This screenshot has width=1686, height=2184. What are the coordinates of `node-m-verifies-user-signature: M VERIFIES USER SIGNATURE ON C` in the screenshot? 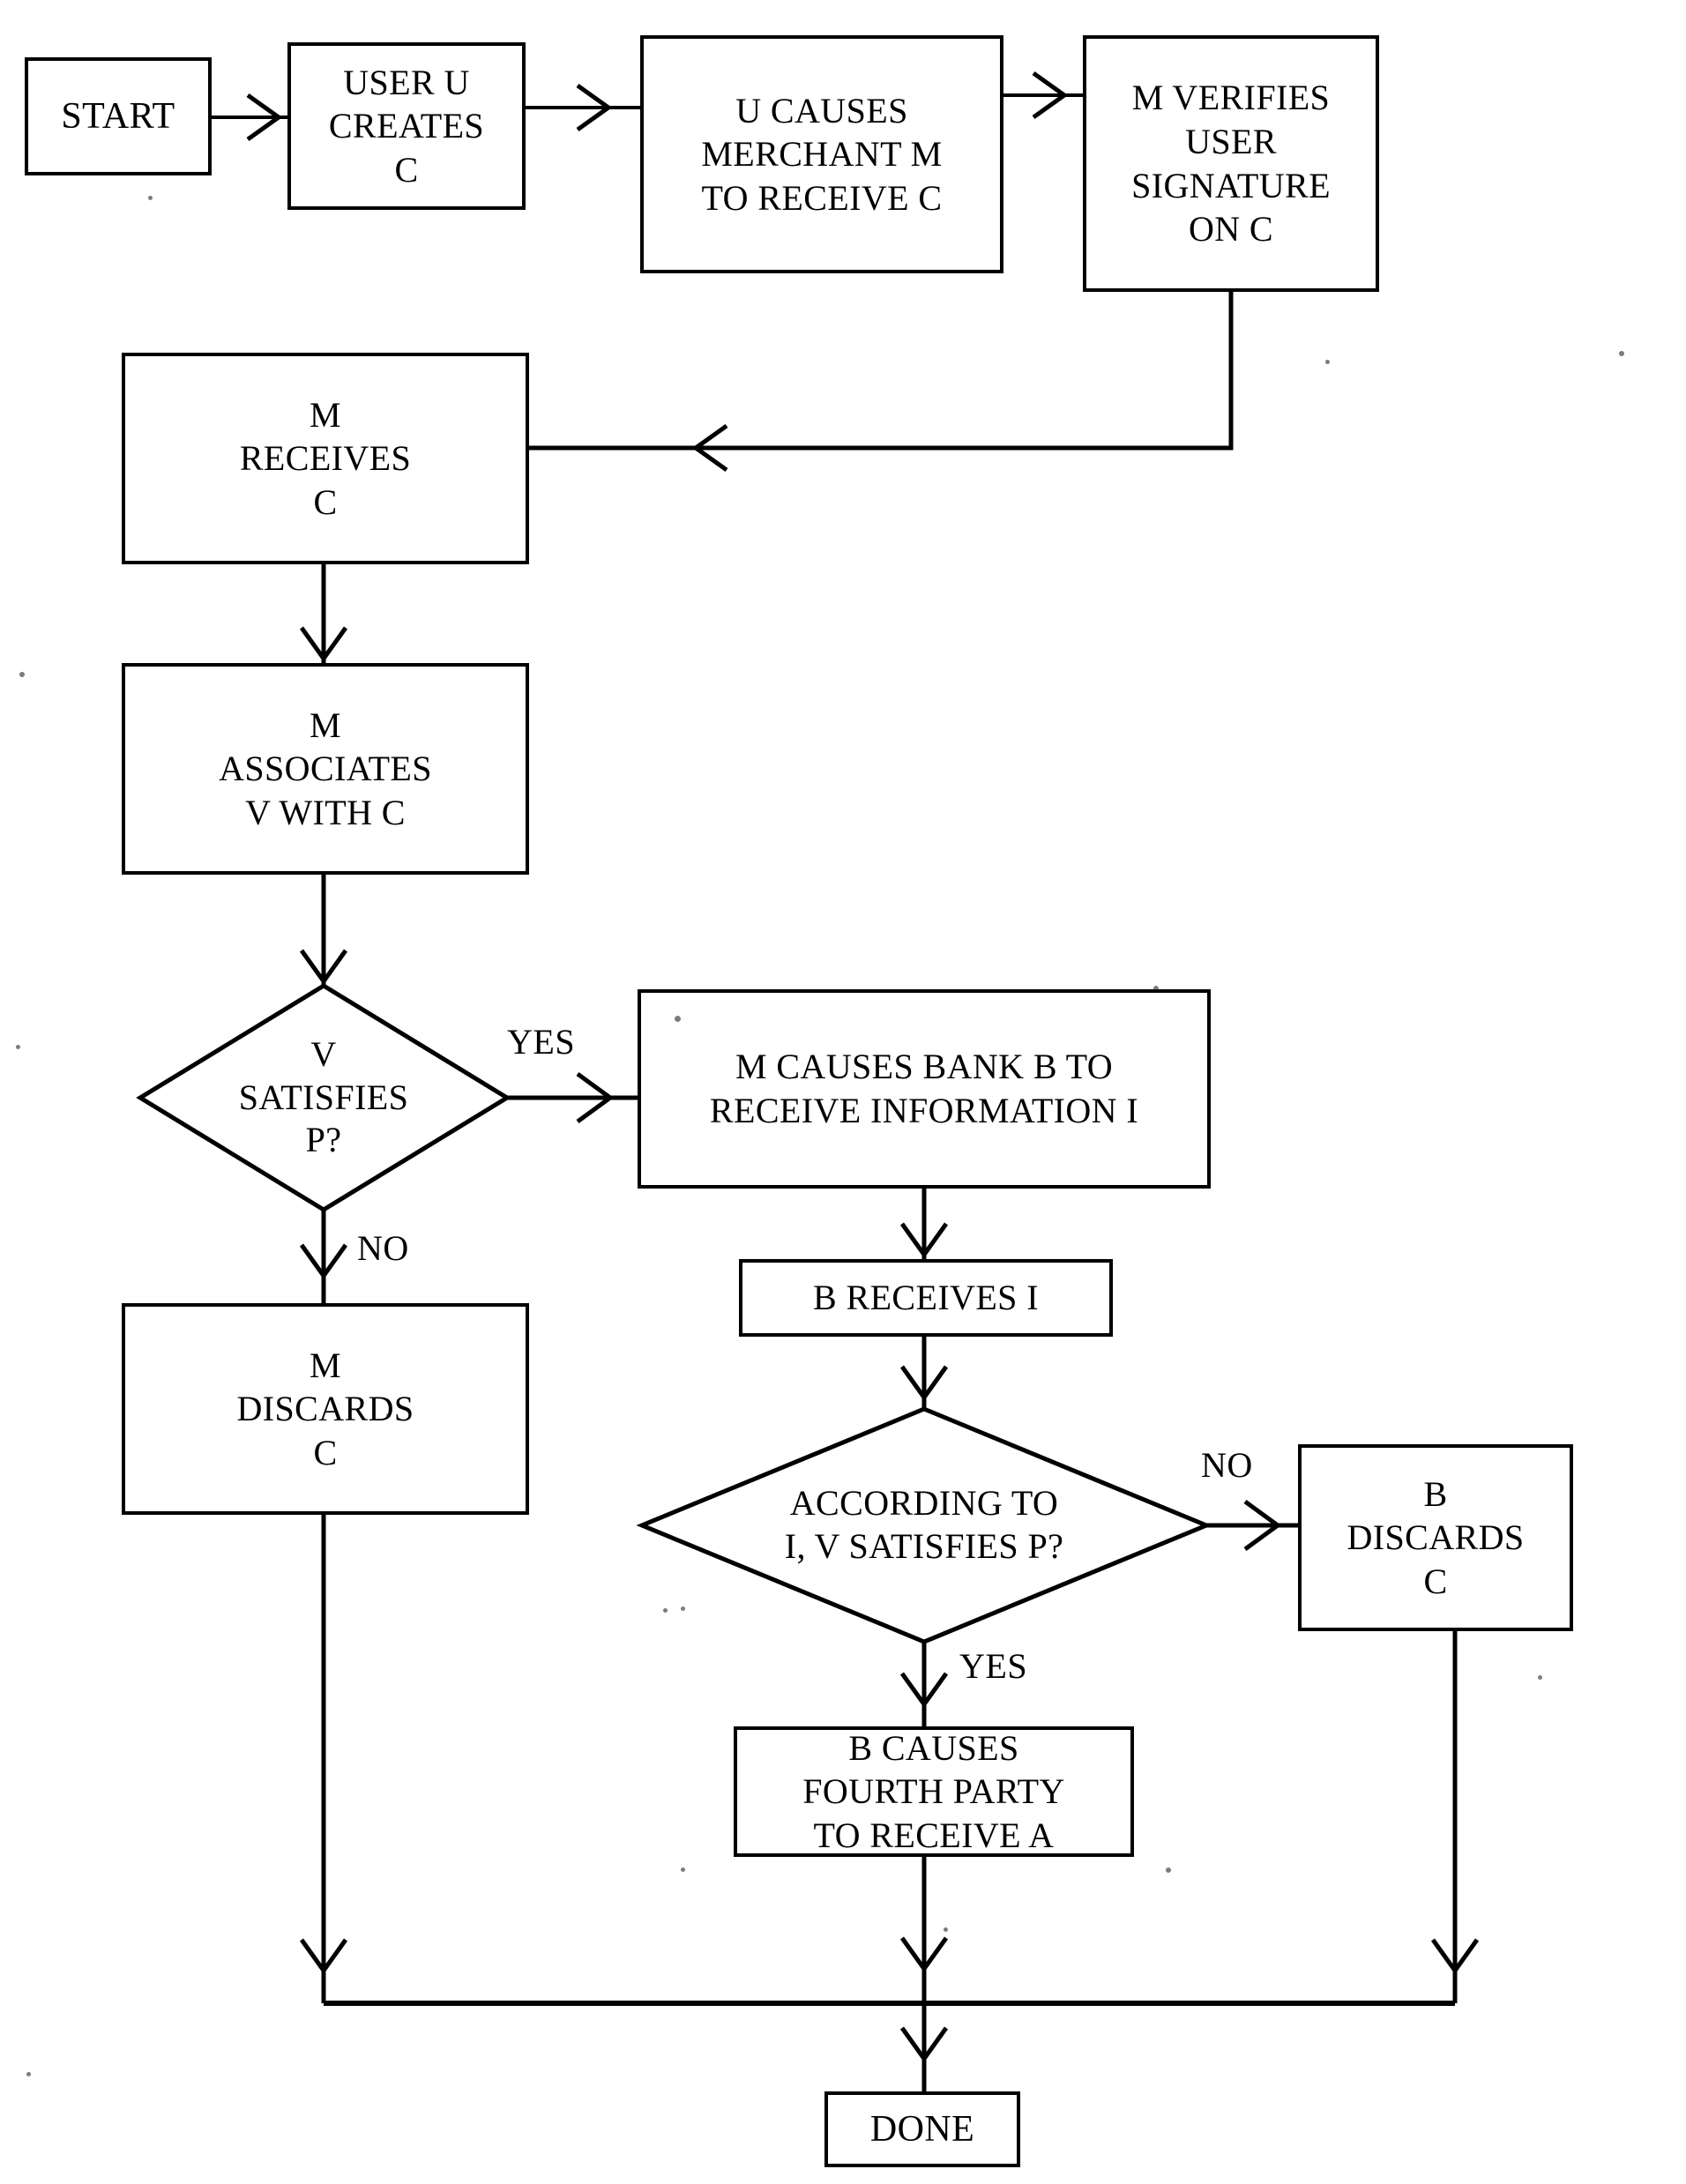 It's located at (1231, 163).